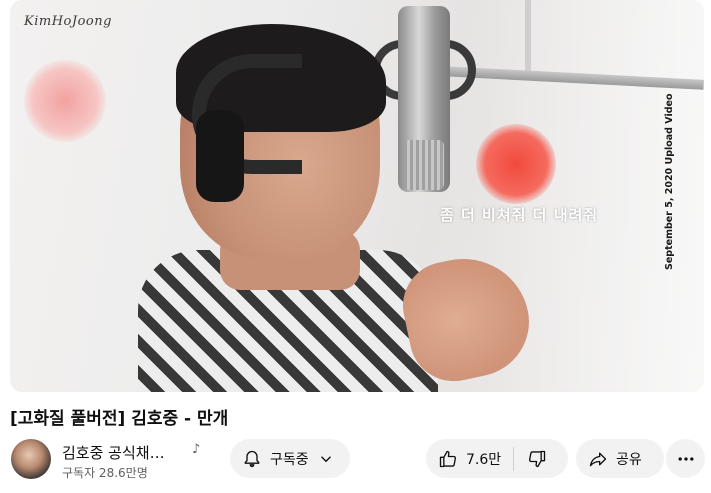 This screenshot has width=711, height=493. What do you see at coordinates (31, 459) in the screenshot?
I see `channel-avatar` at bounding box center [31, 459].